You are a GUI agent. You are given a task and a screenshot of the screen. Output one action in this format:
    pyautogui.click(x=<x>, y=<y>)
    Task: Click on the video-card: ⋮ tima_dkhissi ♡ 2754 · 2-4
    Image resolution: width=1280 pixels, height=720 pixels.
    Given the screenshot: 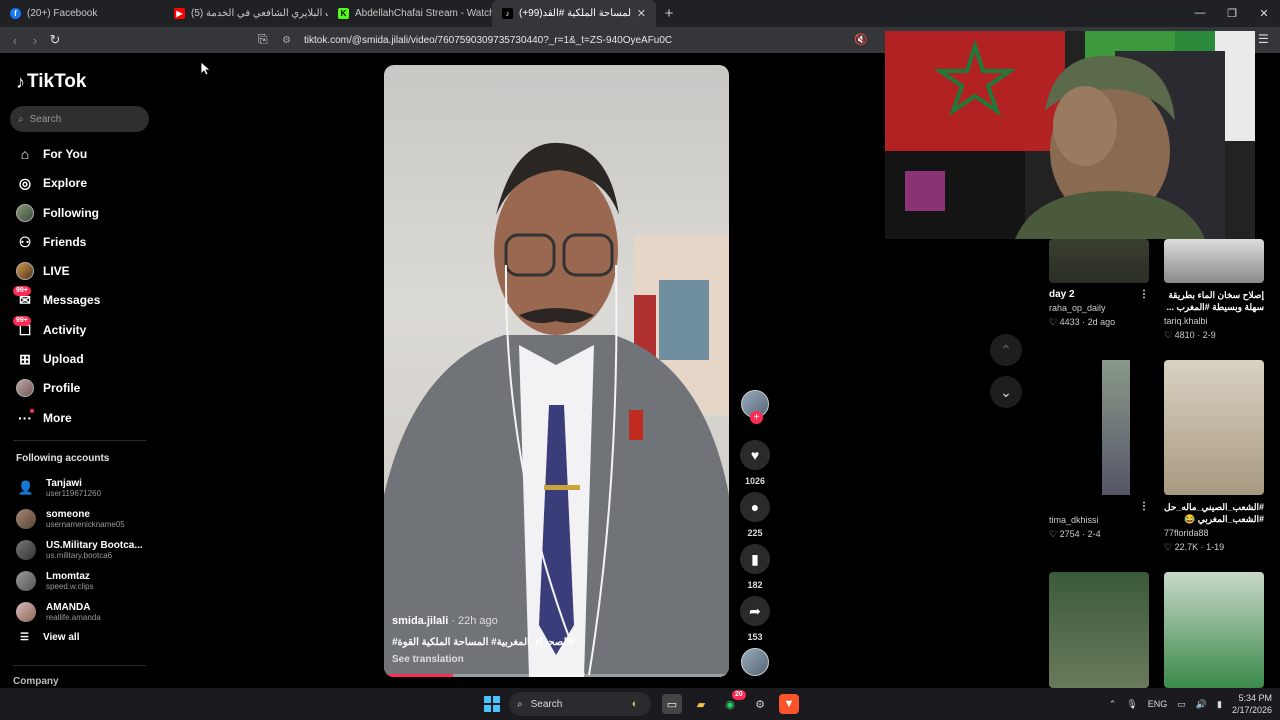 What is the action you would take?
    pyautogui.click(x=1099, y=450)
    